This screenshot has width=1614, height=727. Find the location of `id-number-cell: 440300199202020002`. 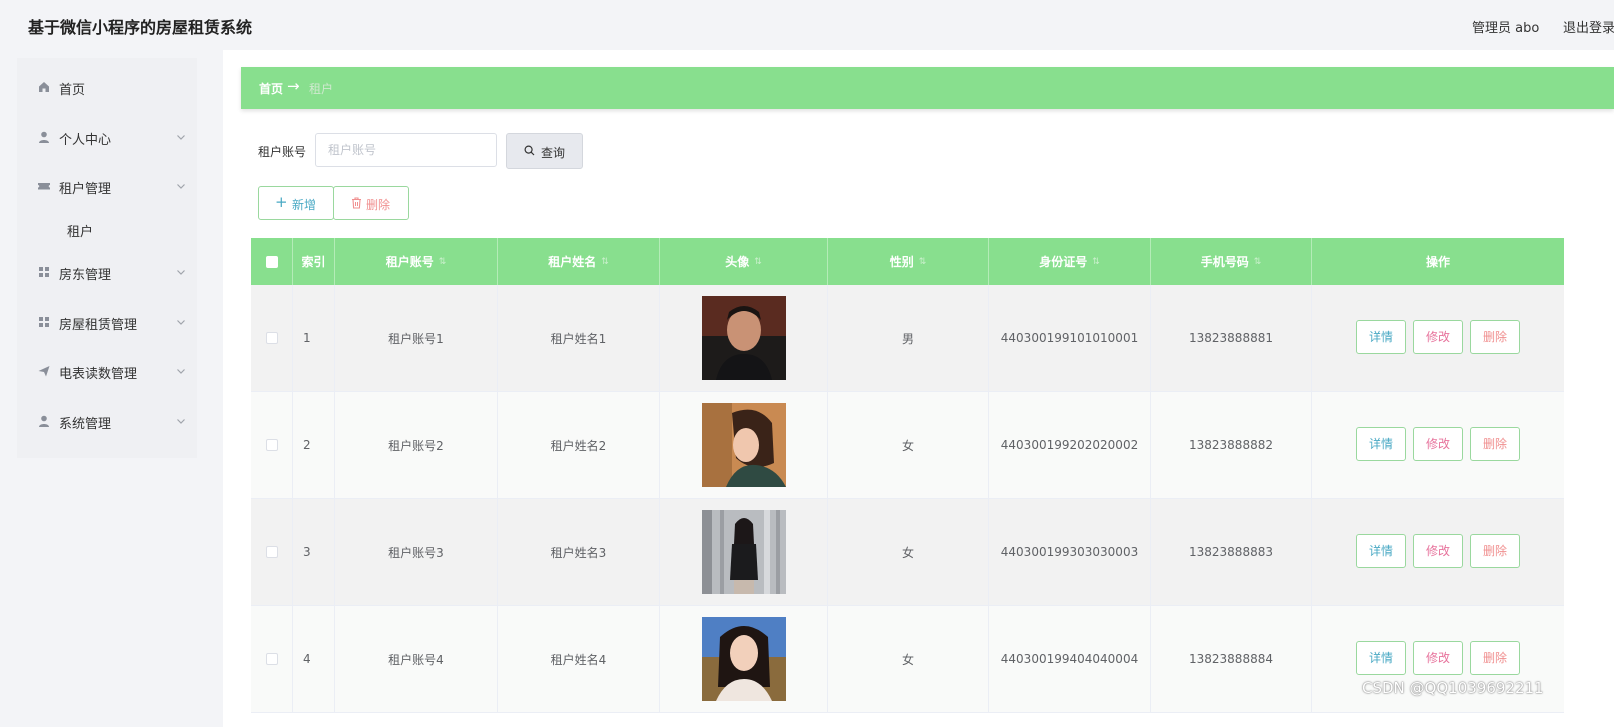

id-number-cell: 440300199202020002 is located at coordinates (1070, 445).